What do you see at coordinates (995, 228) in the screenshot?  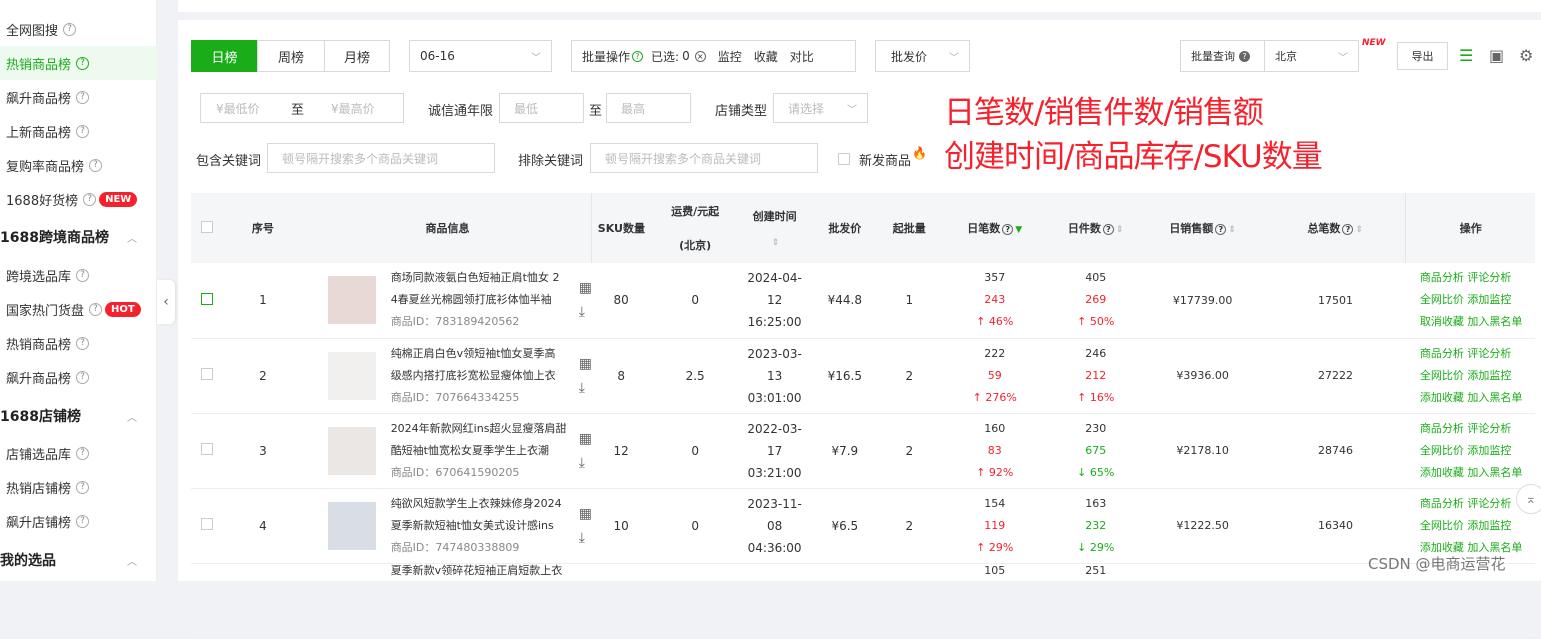 I see `col-daily-orders: 日笔数? ▼` at bounding box center [995, 228].